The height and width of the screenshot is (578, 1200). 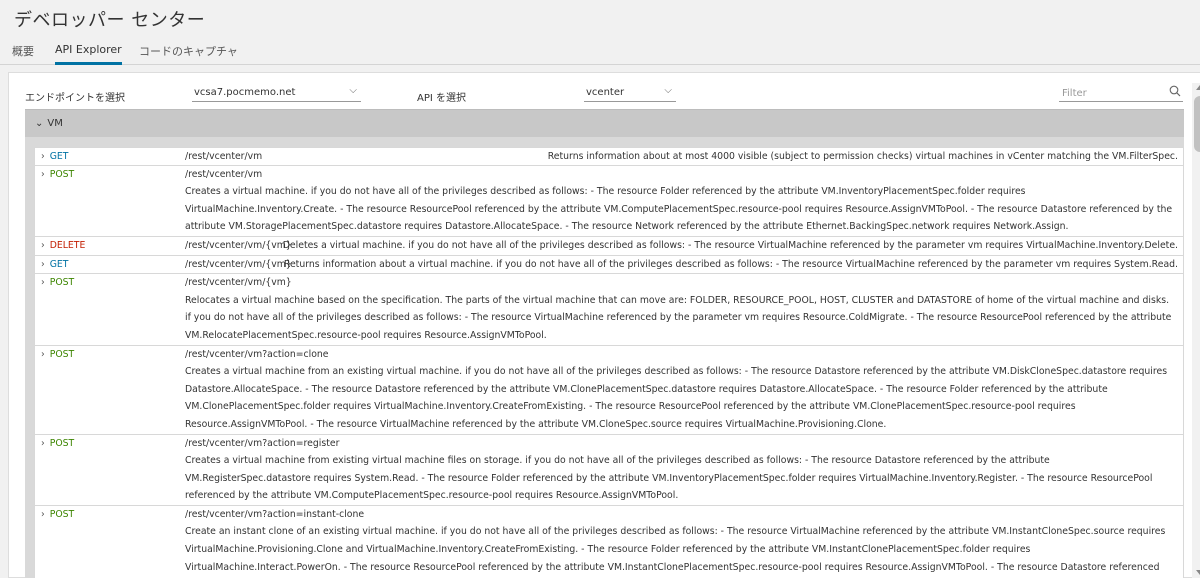 What do you see at coordinates (441, 98) in the screenshot?
I see `api-label: API を選択` at bounding box center [441, 98].